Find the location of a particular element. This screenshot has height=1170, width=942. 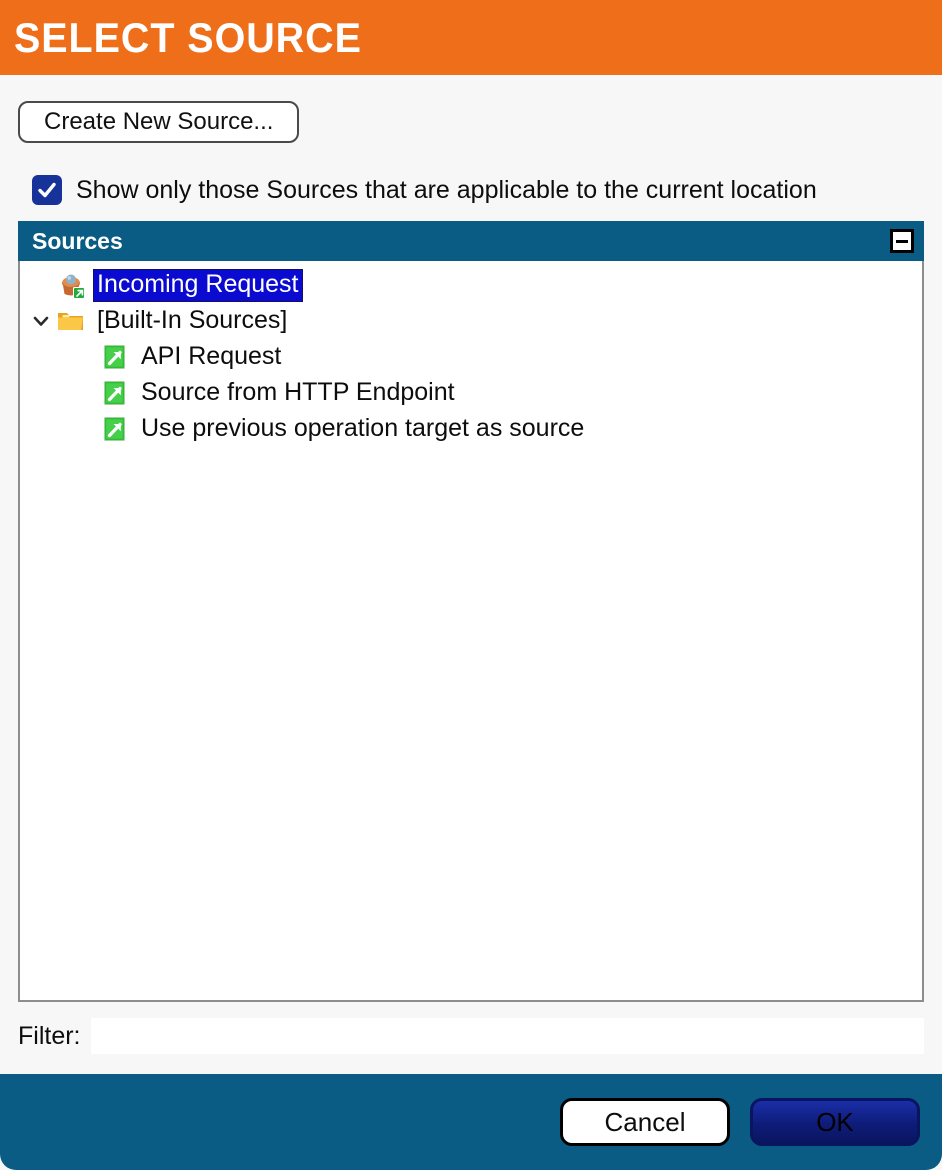

minus-icon is located at coordinates (902, 241).